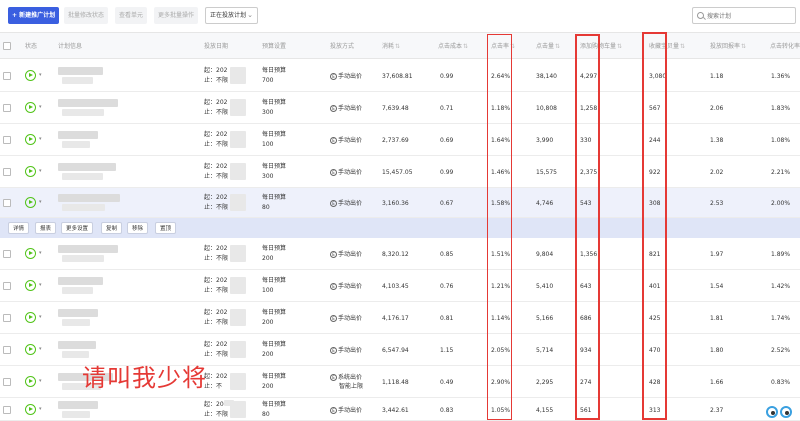 The image size is (800, 421). I want to click on search-box, so click(744, 15).